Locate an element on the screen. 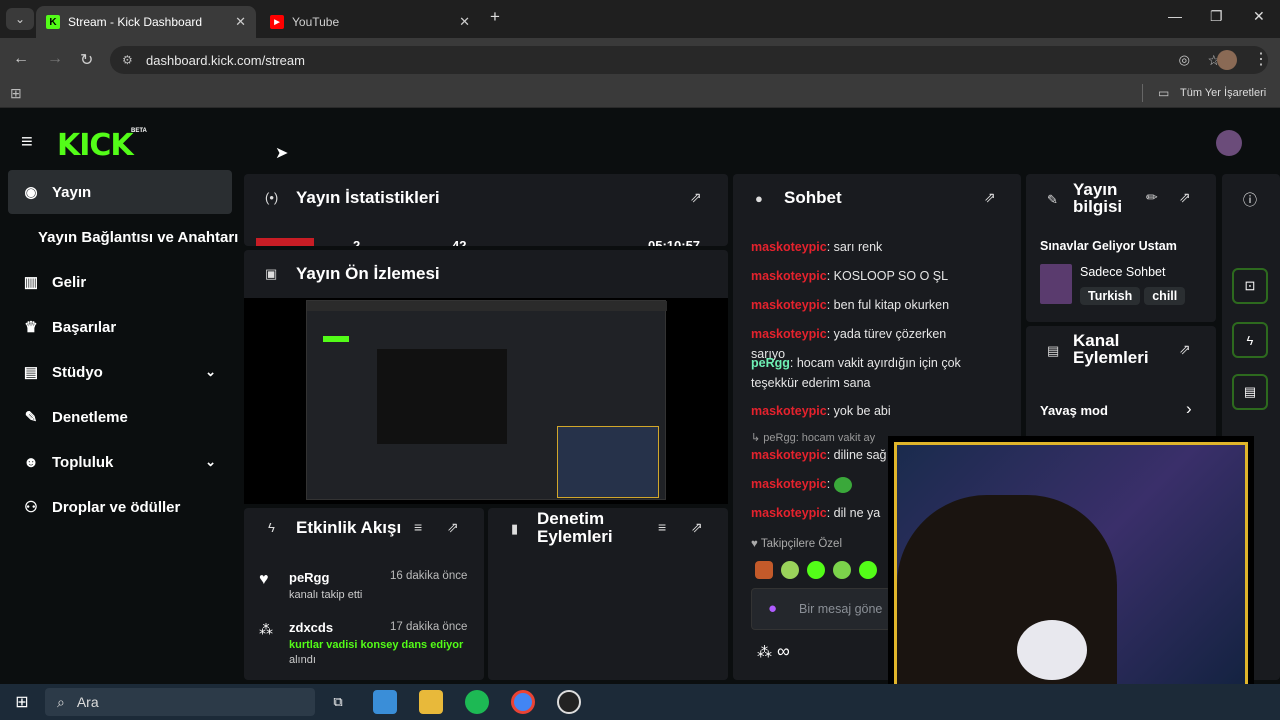 Image resolution: width=1280 pixels, height=720 pixels. app-icon is located at coordinates (385, 702).